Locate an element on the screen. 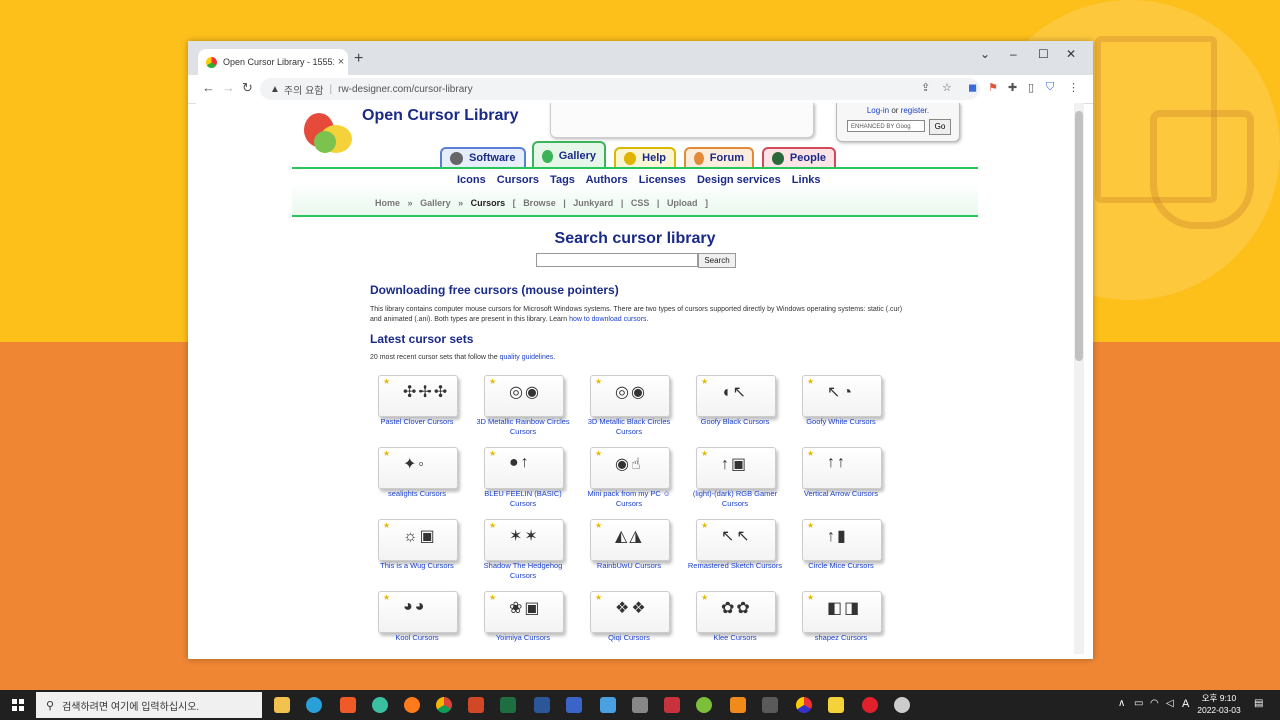  cursor-set-card: ★ ◉☝ Mini pack from my PC ☺ Cursors is located at coordinates (640, 483).